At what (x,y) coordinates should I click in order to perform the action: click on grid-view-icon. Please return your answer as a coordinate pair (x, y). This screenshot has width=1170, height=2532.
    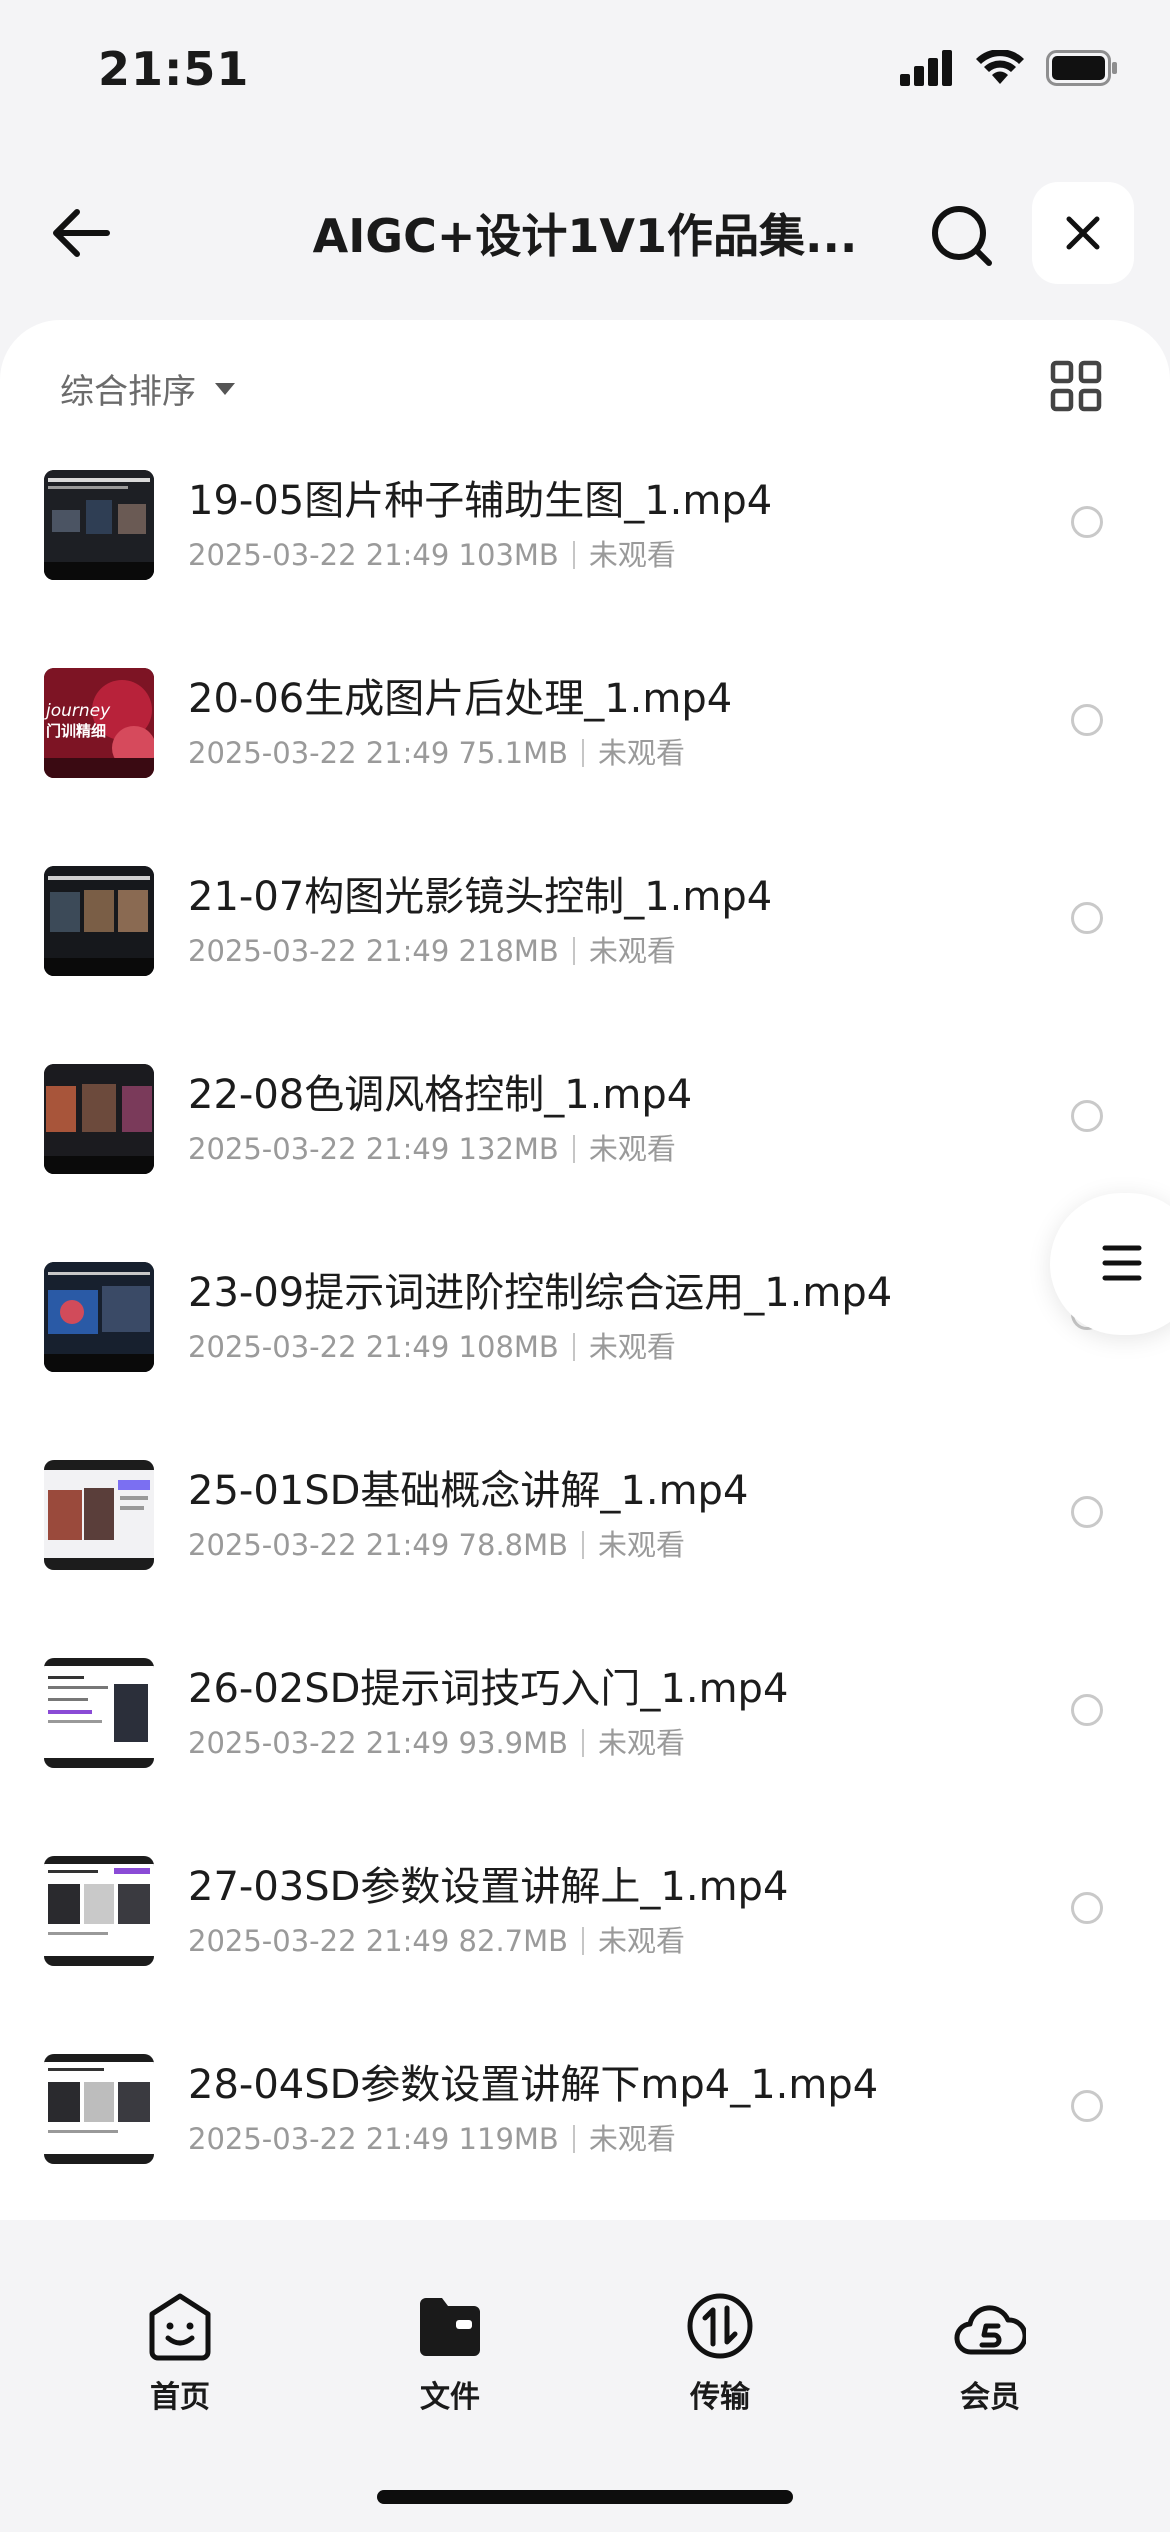
    Looking at the image, I should click on (1076, 386).